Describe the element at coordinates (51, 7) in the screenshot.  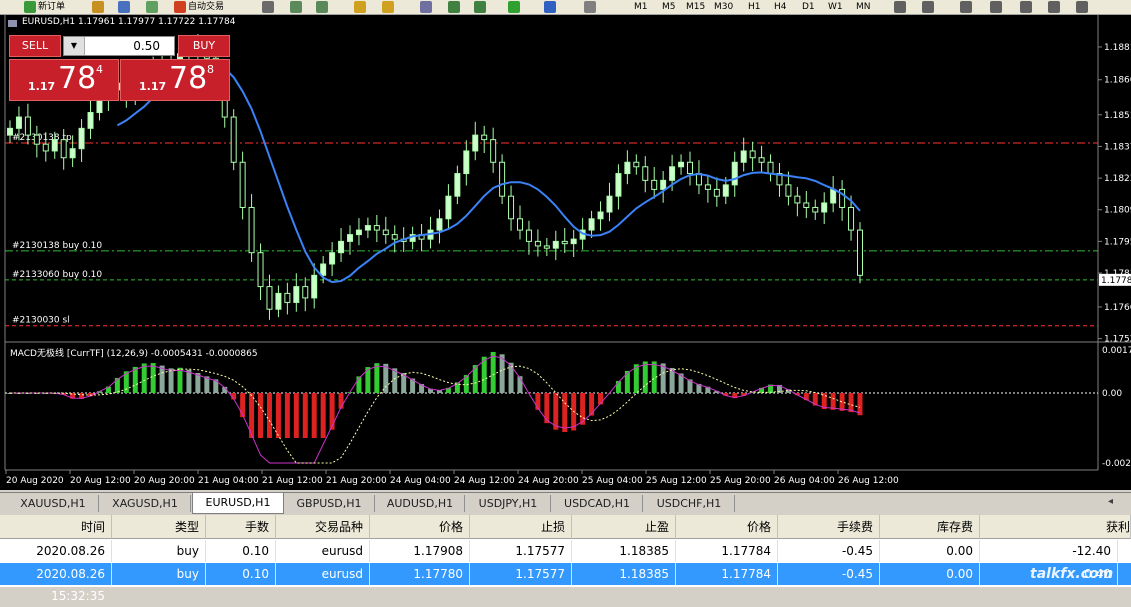
I see `new-order-button: 新订单` at that location.